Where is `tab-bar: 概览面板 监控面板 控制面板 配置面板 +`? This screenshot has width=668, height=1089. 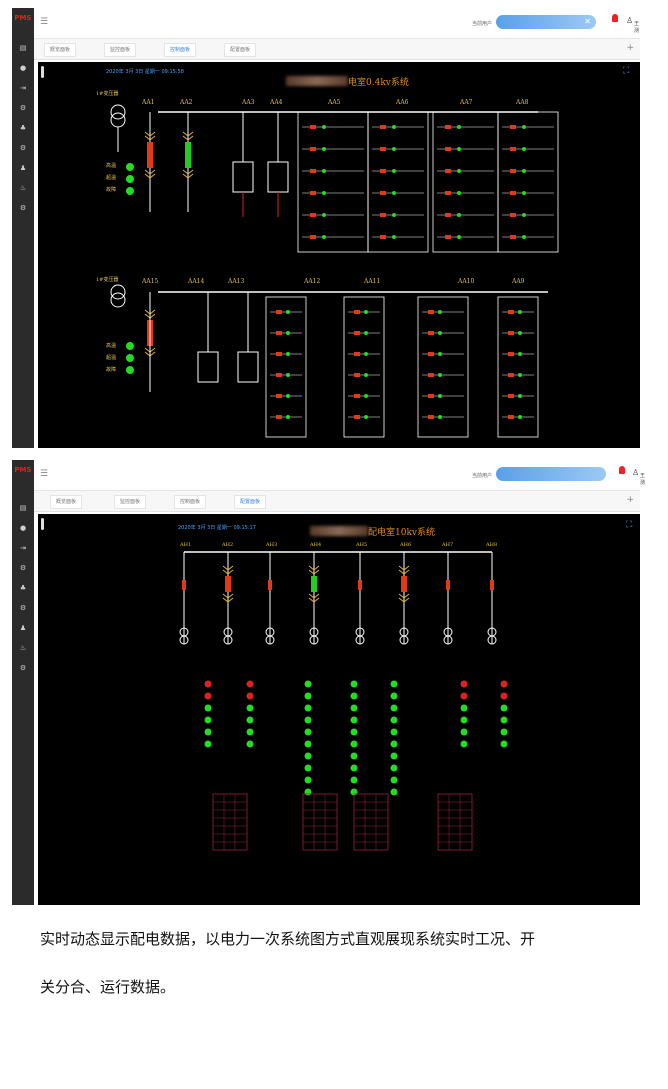 tab-bar: 概览面板 监控面板 控制面板 配置面板 + is located at coordinates (337, 49).